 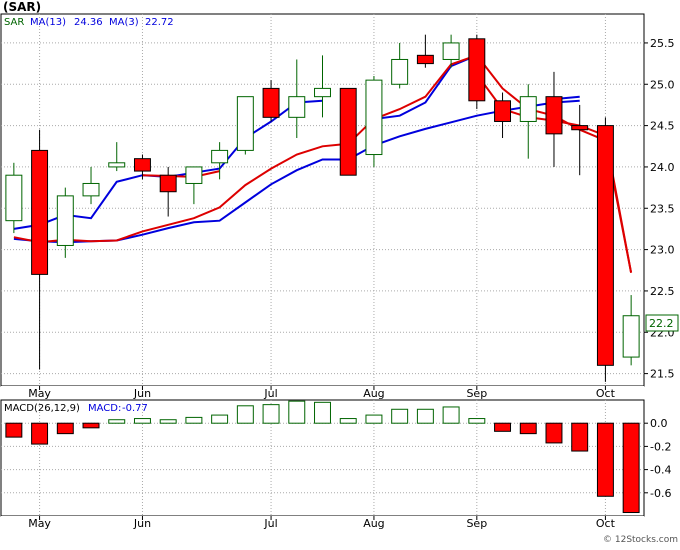 I want to click on price-y-tick-label: 24.5, so click(x=662, y=126).